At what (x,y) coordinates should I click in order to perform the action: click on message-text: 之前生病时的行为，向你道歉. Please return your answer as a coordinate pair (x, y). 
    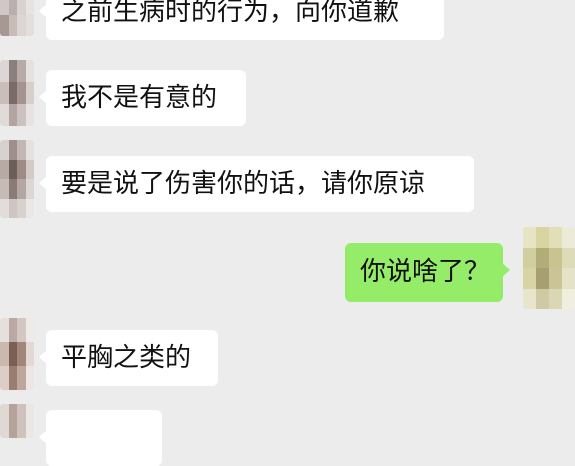
    Looking at the image, I should click on (230, 13).